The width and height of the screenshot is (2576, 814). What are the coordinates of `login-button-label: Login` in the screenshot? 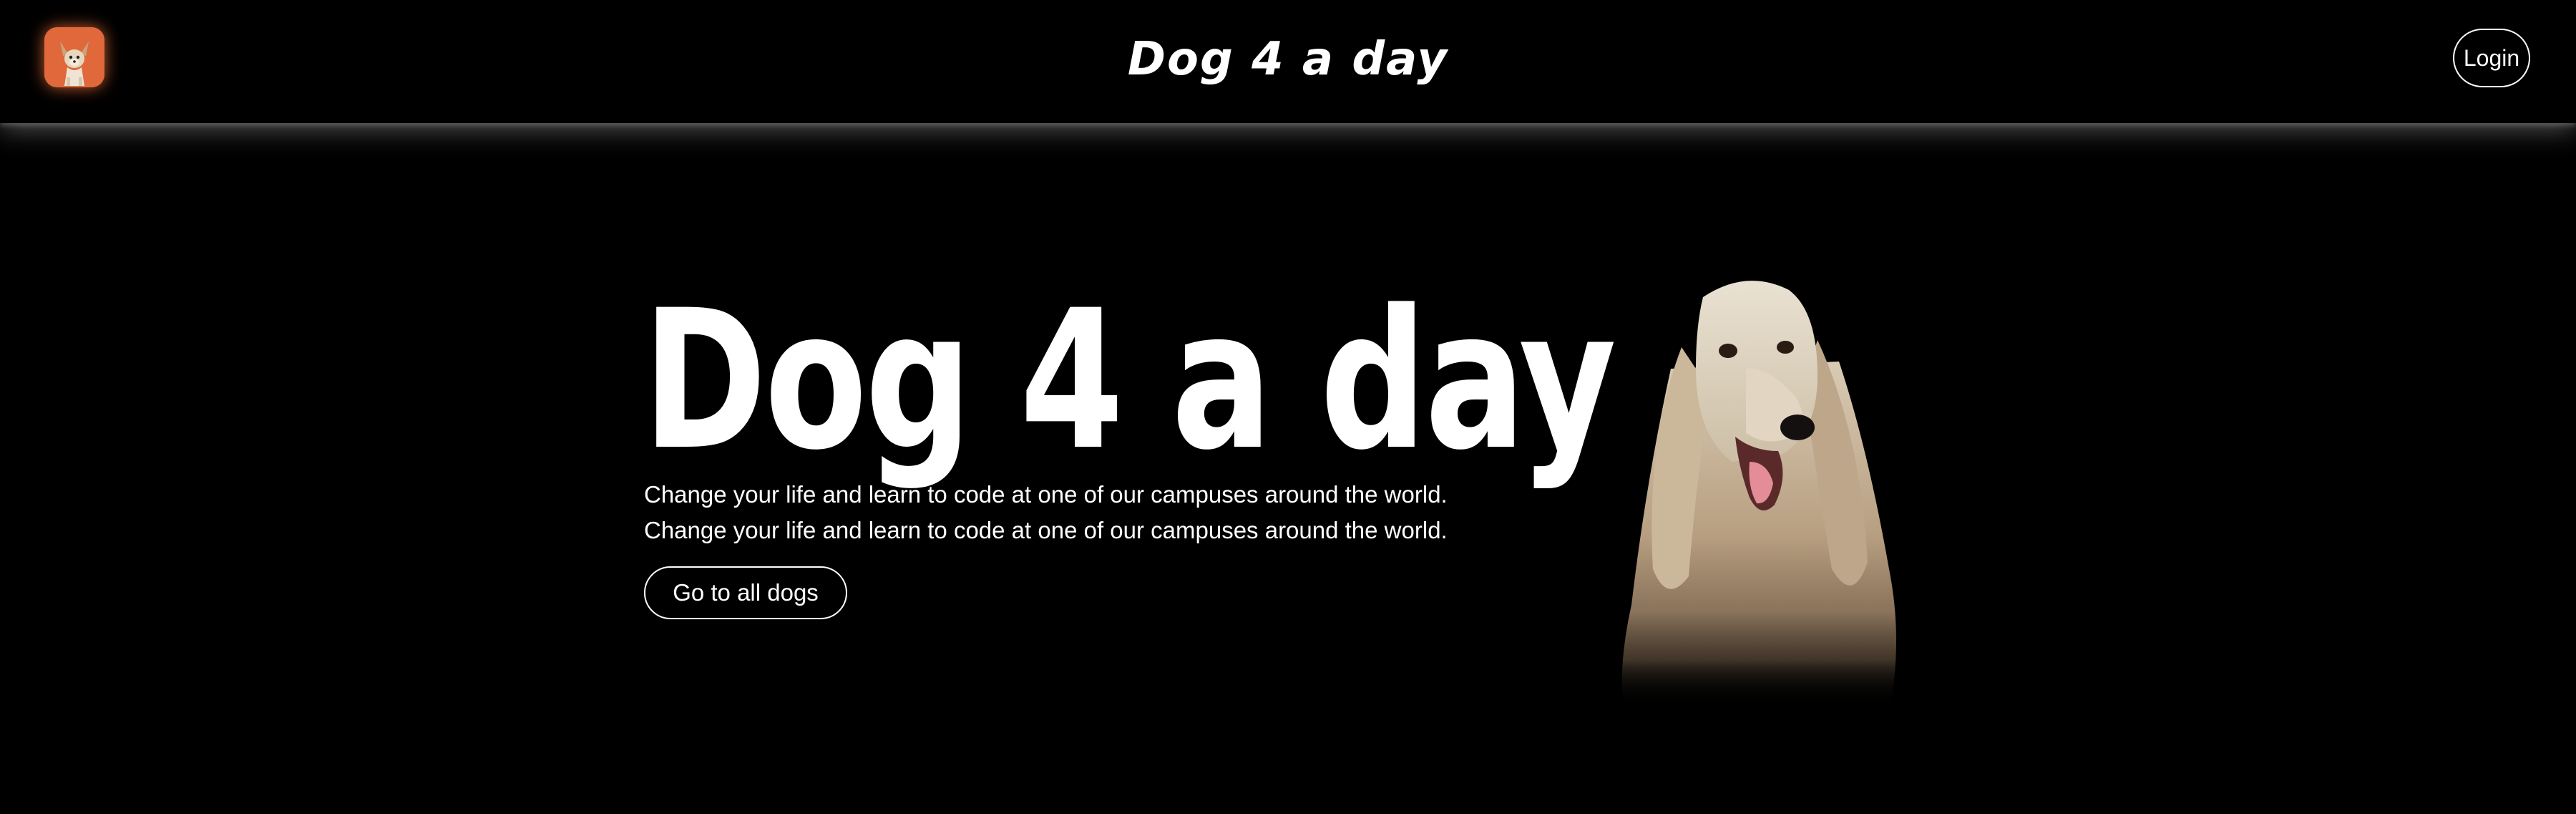 It's located at (2491, 57).